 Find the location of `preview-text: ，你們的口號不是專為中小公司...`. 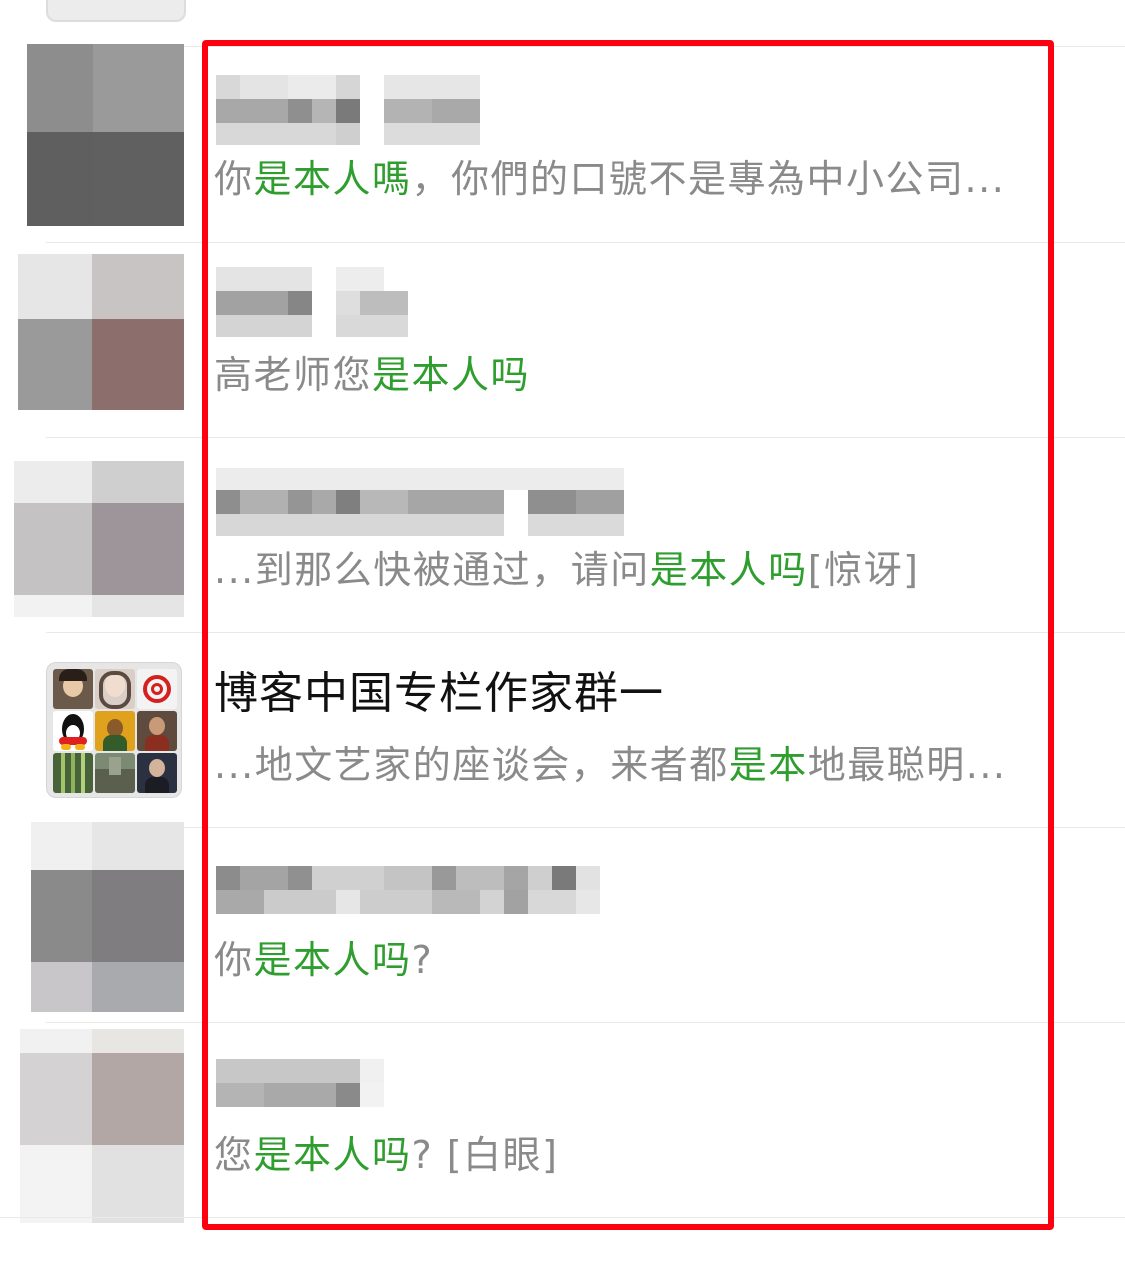

preview-text: ，你們的口號不是專為中小公司... is located at coordinates (708, 179).